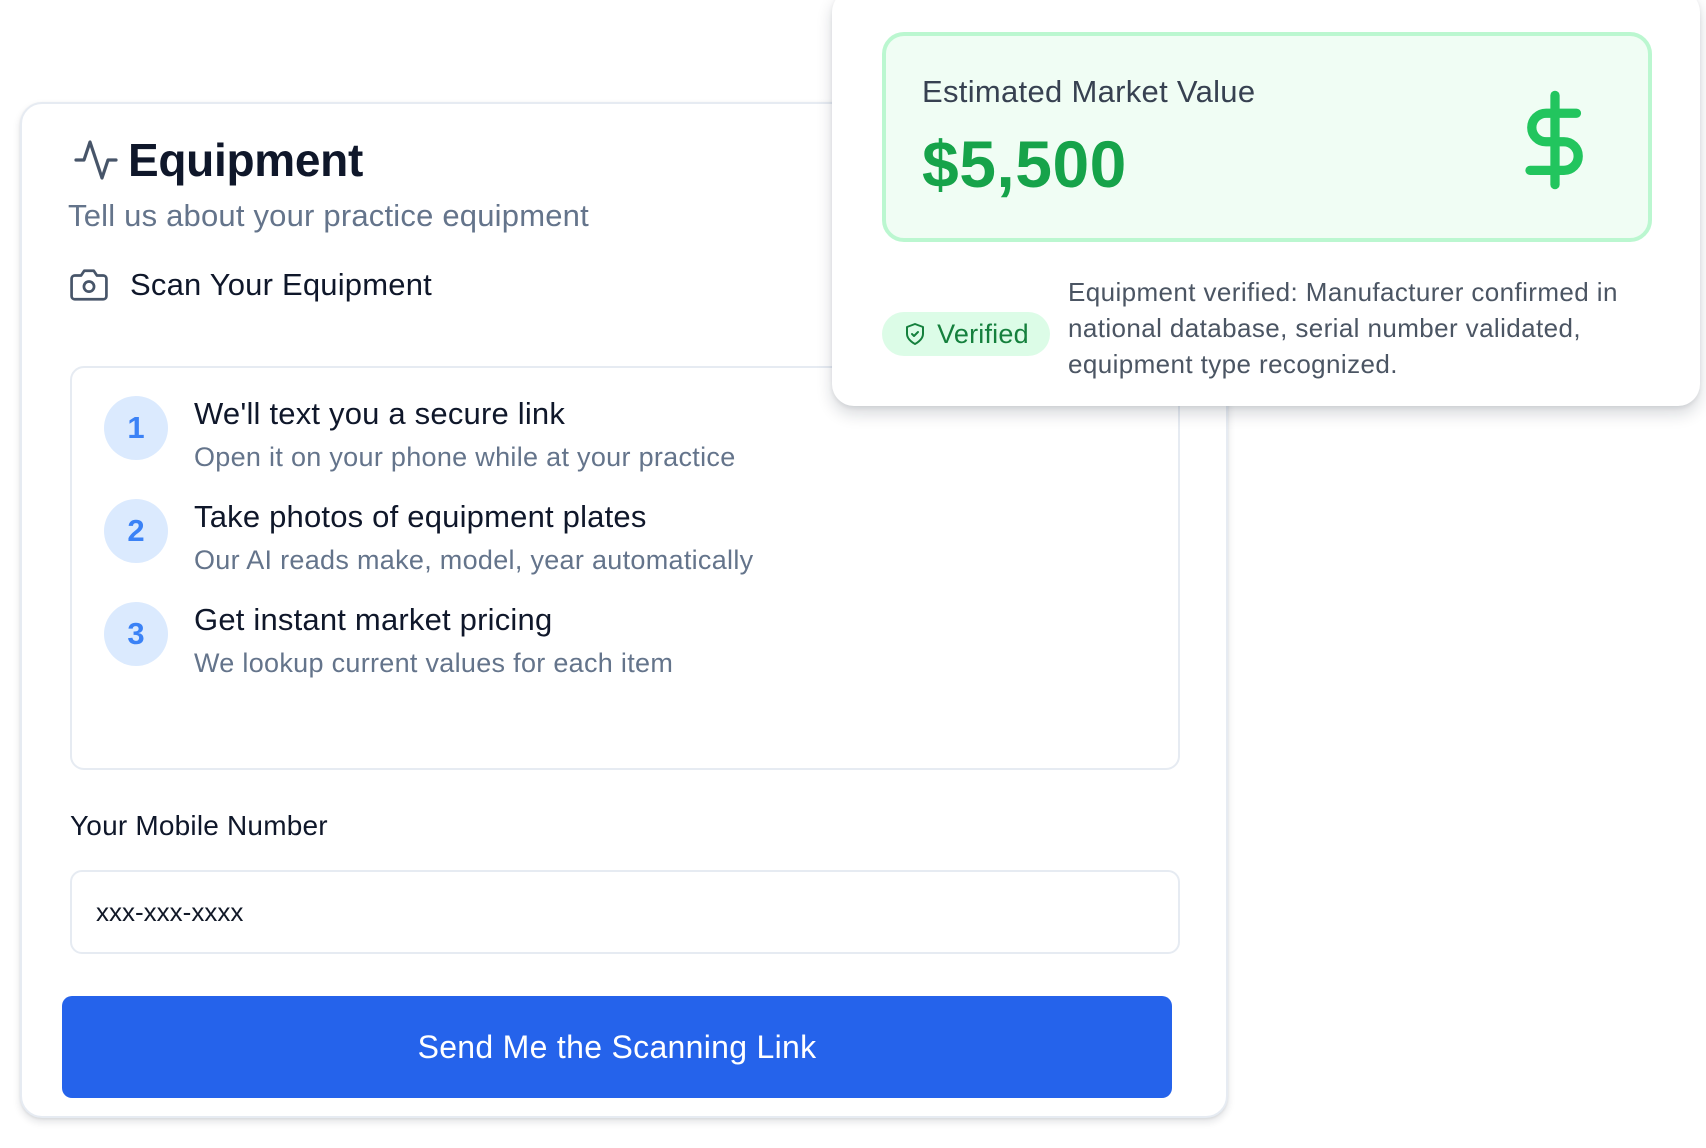 The height and width of the screenshot is (1148, 1706). Describe the element at coordinates (96, 160) in the screenshot. I see `activity-icon` at that location.